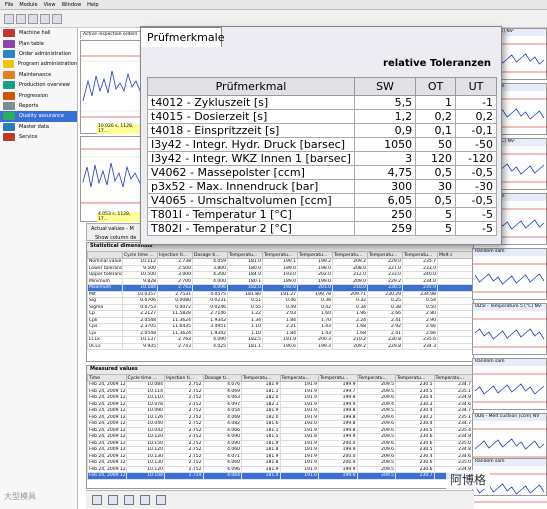 This screenshot has height=509, width=547. What do you see at coordinates (112, 176) in the screenshot?
I see `chart-middle-svg` at bounding box center [112, 176].